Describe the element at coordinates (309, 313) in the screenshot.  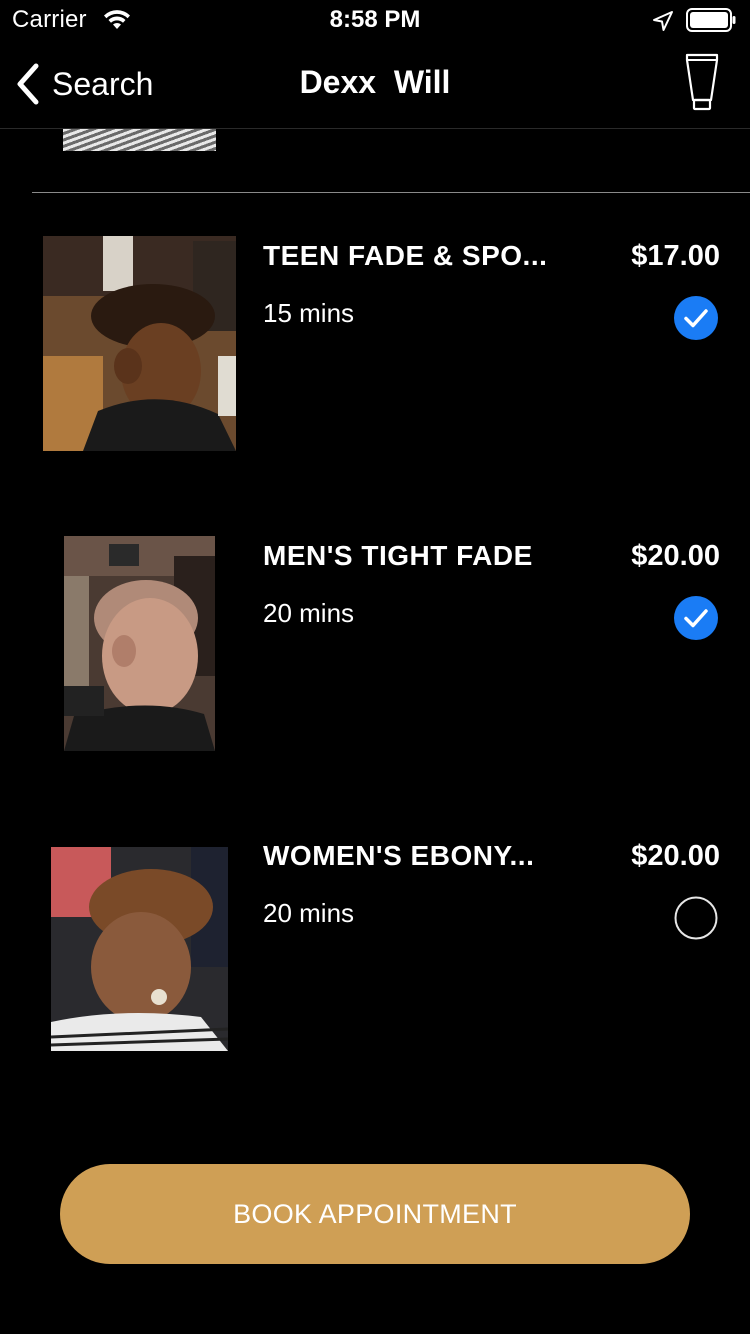
I see `service-duration: 15 mins` at that location.